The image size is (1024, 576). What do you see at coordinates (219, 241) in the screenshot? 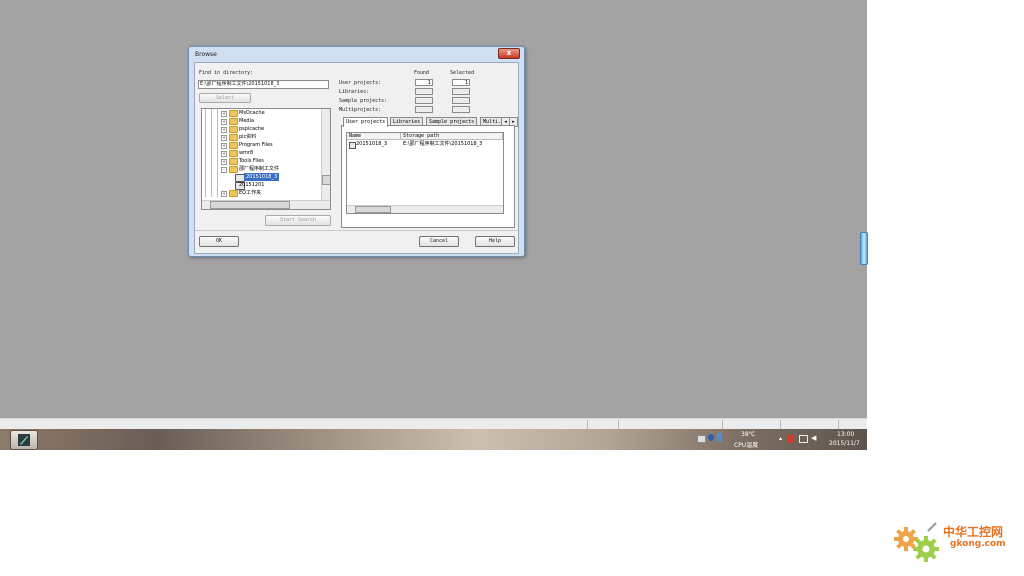
I see `ok-button: OK` at bounding box center [219, 241].